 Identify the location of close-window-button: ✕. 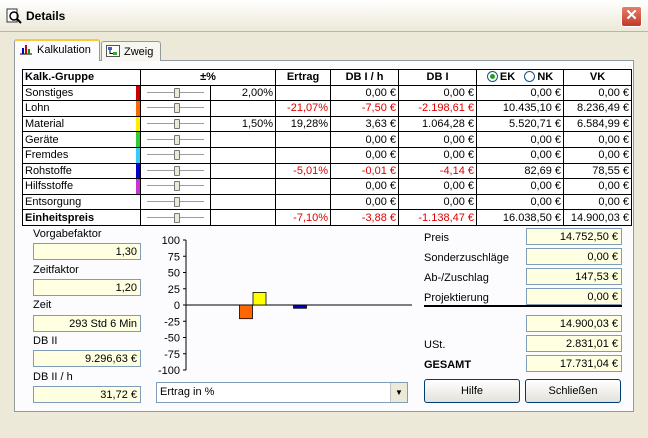
(631, 16).